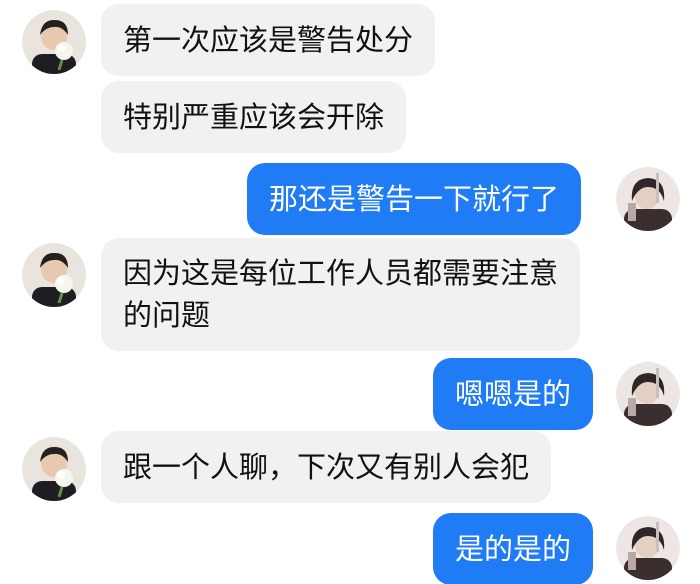  What do you see at coordinates (254, 117) in the screenshot?
I see `message-bubble-contact: 特别严重应该会开除` at bounding box center [254, 117].